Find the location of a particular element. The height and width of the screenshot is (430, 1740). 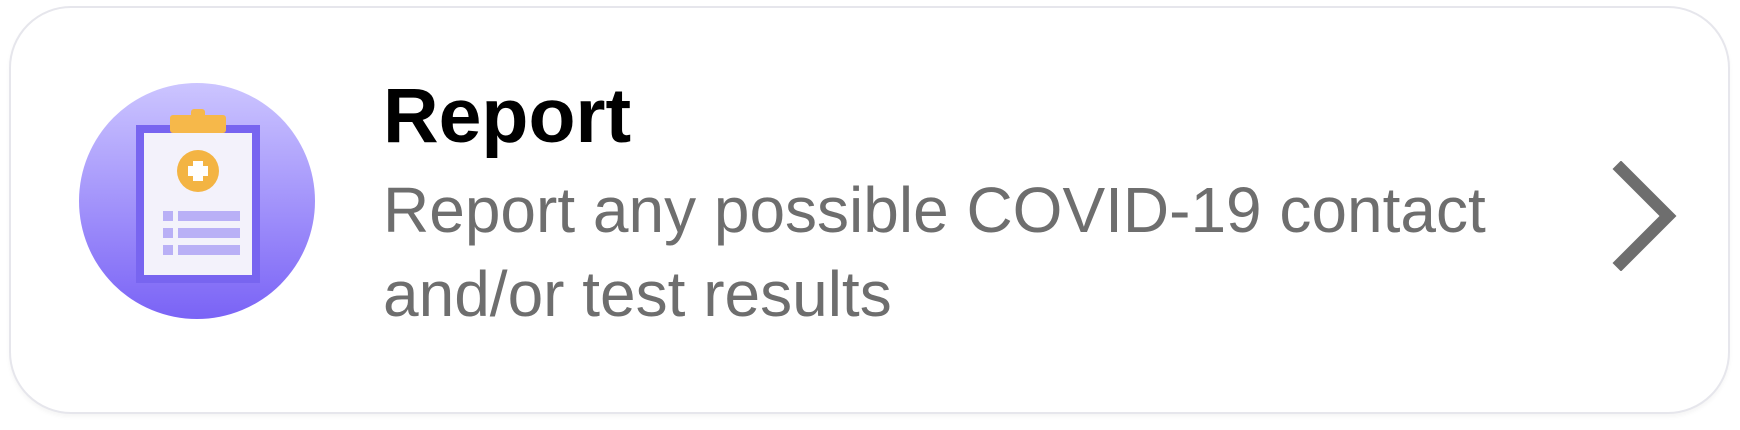

chevron-right-icon is located at coordinates (1646, 216).